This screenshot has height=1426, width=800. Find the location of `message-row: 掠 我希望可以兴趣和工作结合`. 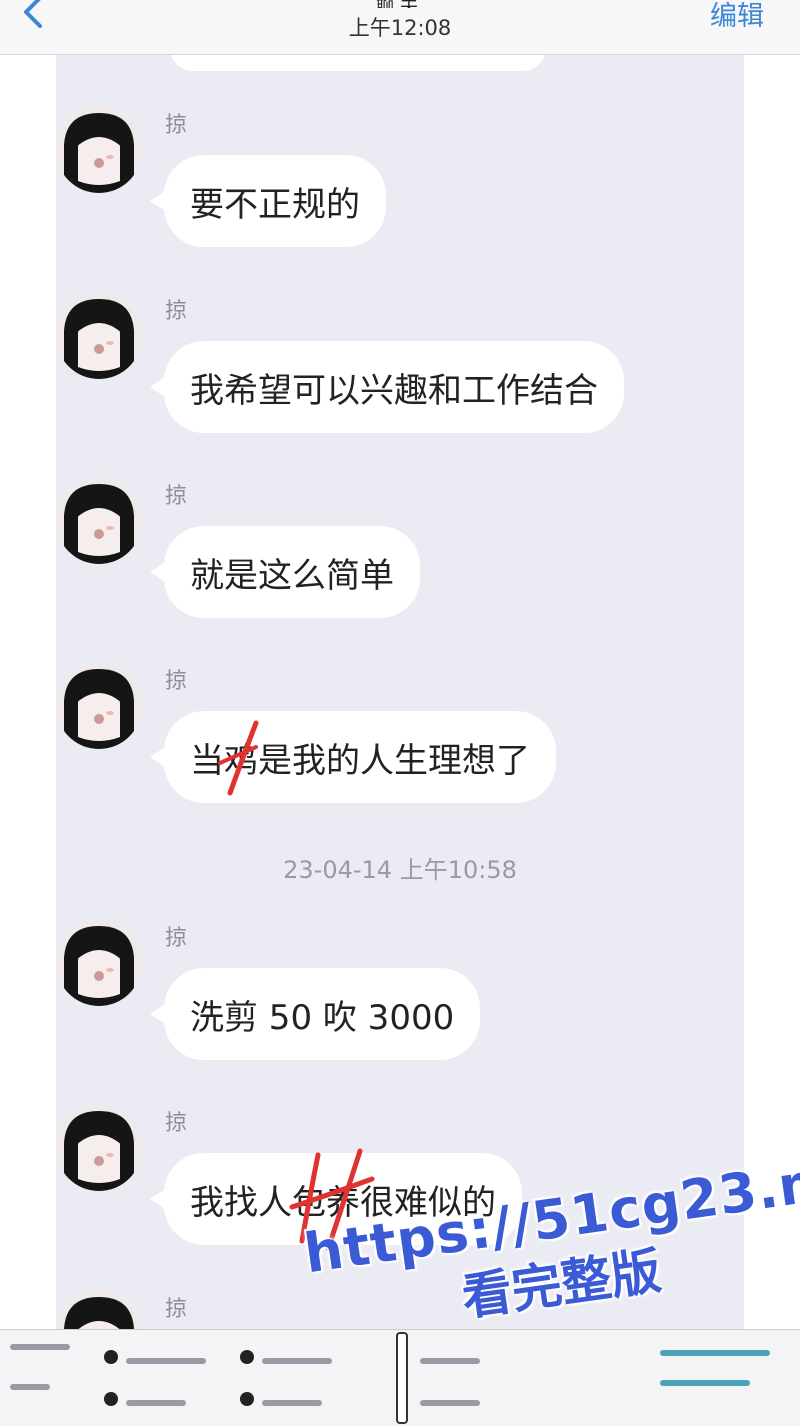

message-row: 掠 我希望可以兴趣和工作结合 is located at coordinates (400, 373).